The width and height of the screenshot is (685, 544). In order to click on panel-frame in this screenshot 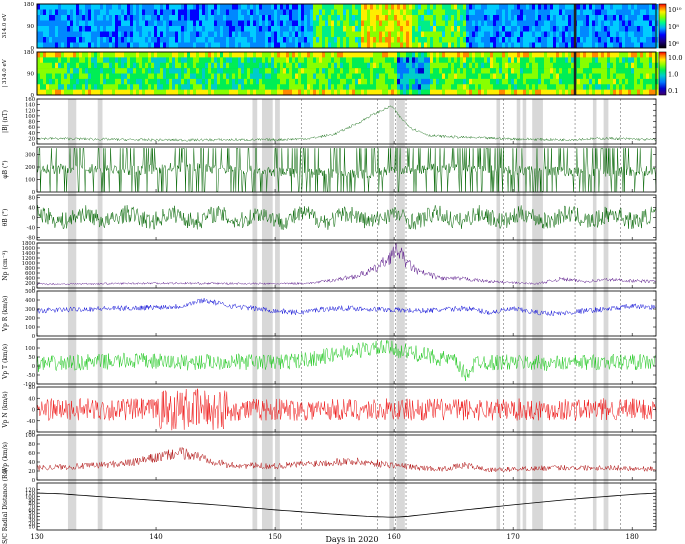, I will do `click(346, 121)`.